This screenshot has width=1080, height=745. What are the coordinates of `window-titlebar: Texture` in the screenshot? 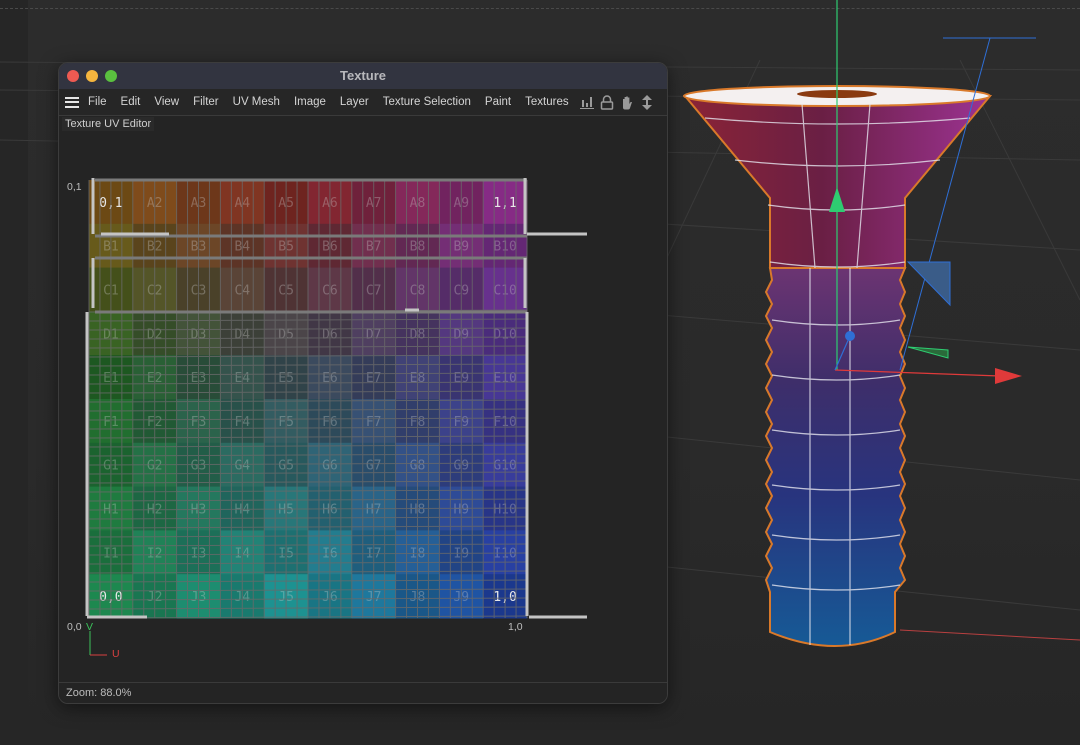 It's located at (363, 76).